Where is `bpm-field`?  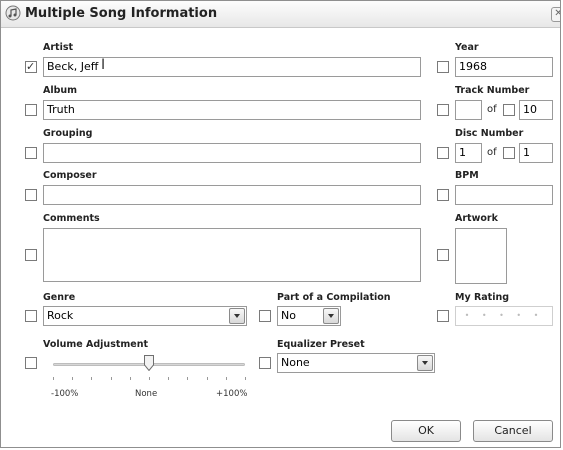
bpm-field is located at coordinates (504, 195).